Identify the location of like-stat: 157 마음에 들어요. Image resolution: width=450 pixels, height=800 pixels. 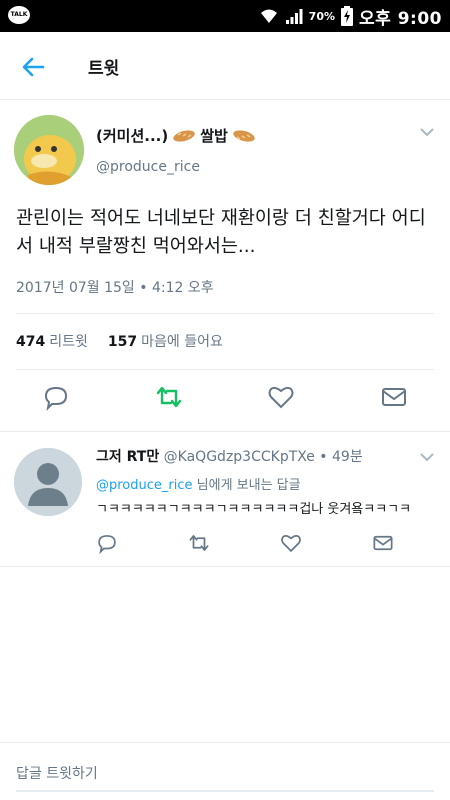
(165, 341).